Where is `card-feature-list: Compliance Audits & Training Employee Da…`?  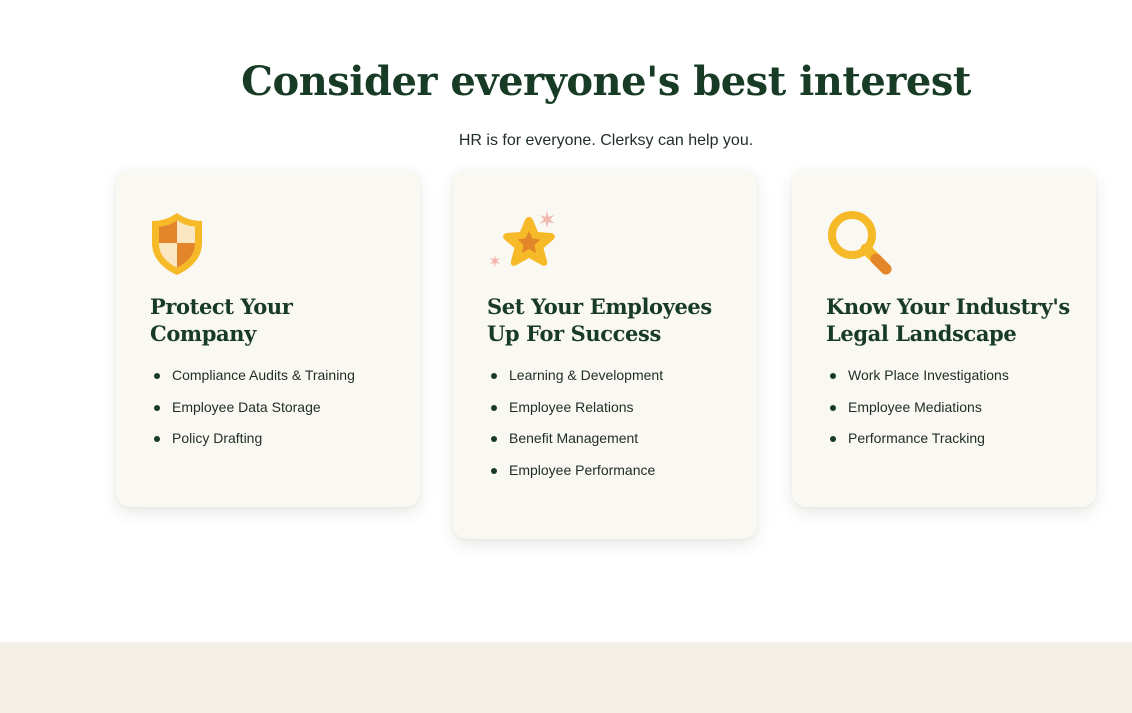 card-feature-list: Compliance Audits & Training Employee Da… is located at coordinates (254, 412).